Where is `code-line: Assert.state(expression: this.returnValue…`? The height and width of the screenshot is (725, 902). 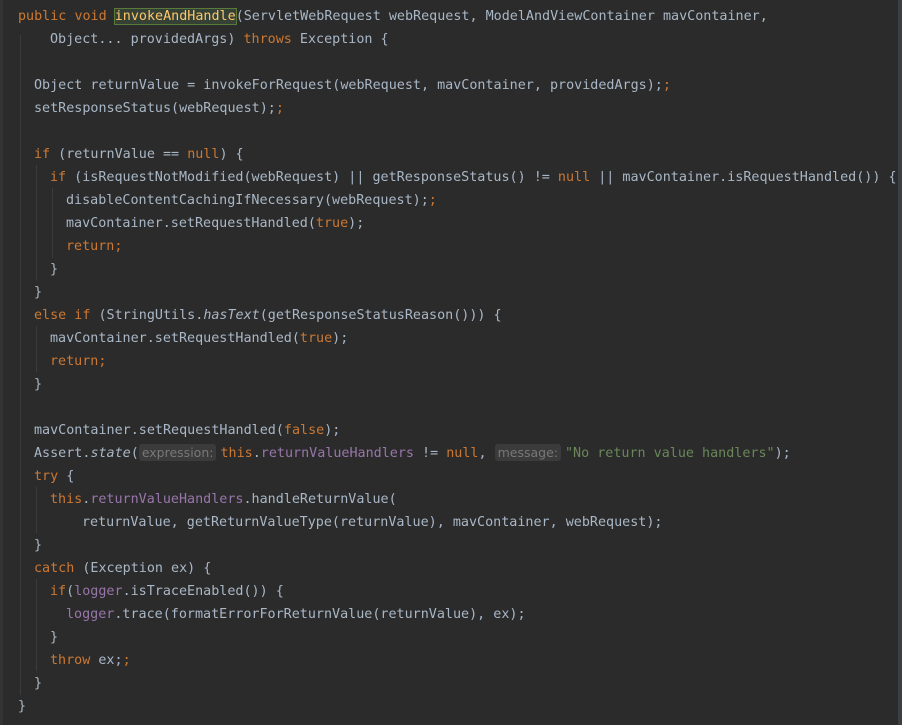 code-line: Assert.state(expression: this.returnValue… is located at coordinates (451, 453).